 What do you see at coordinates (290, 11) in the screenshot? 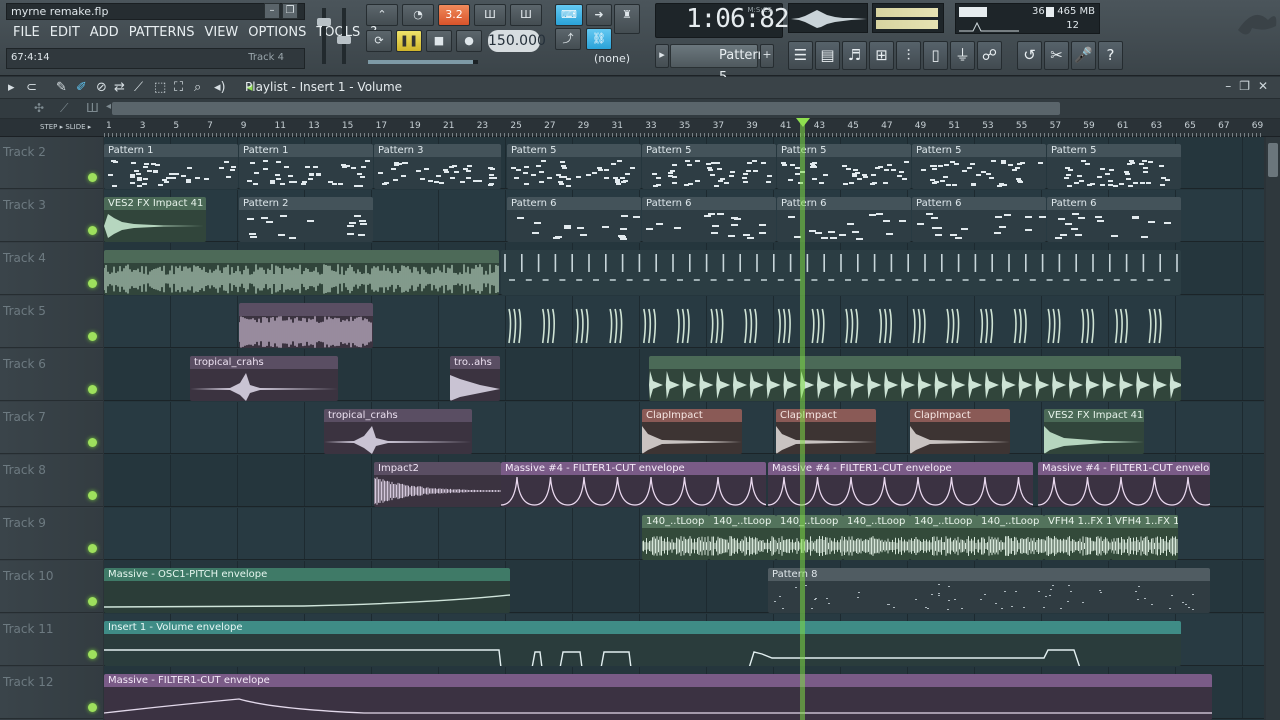
I see `restore-icon: ❐` at bounding box center [290, 11].